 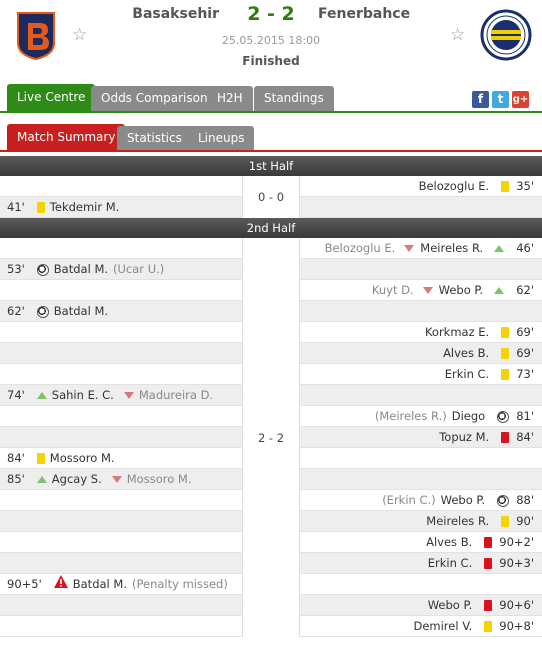 I want to click on home-event: 53' Batdal M. (Ucar U.), so click(x=85, y=269).